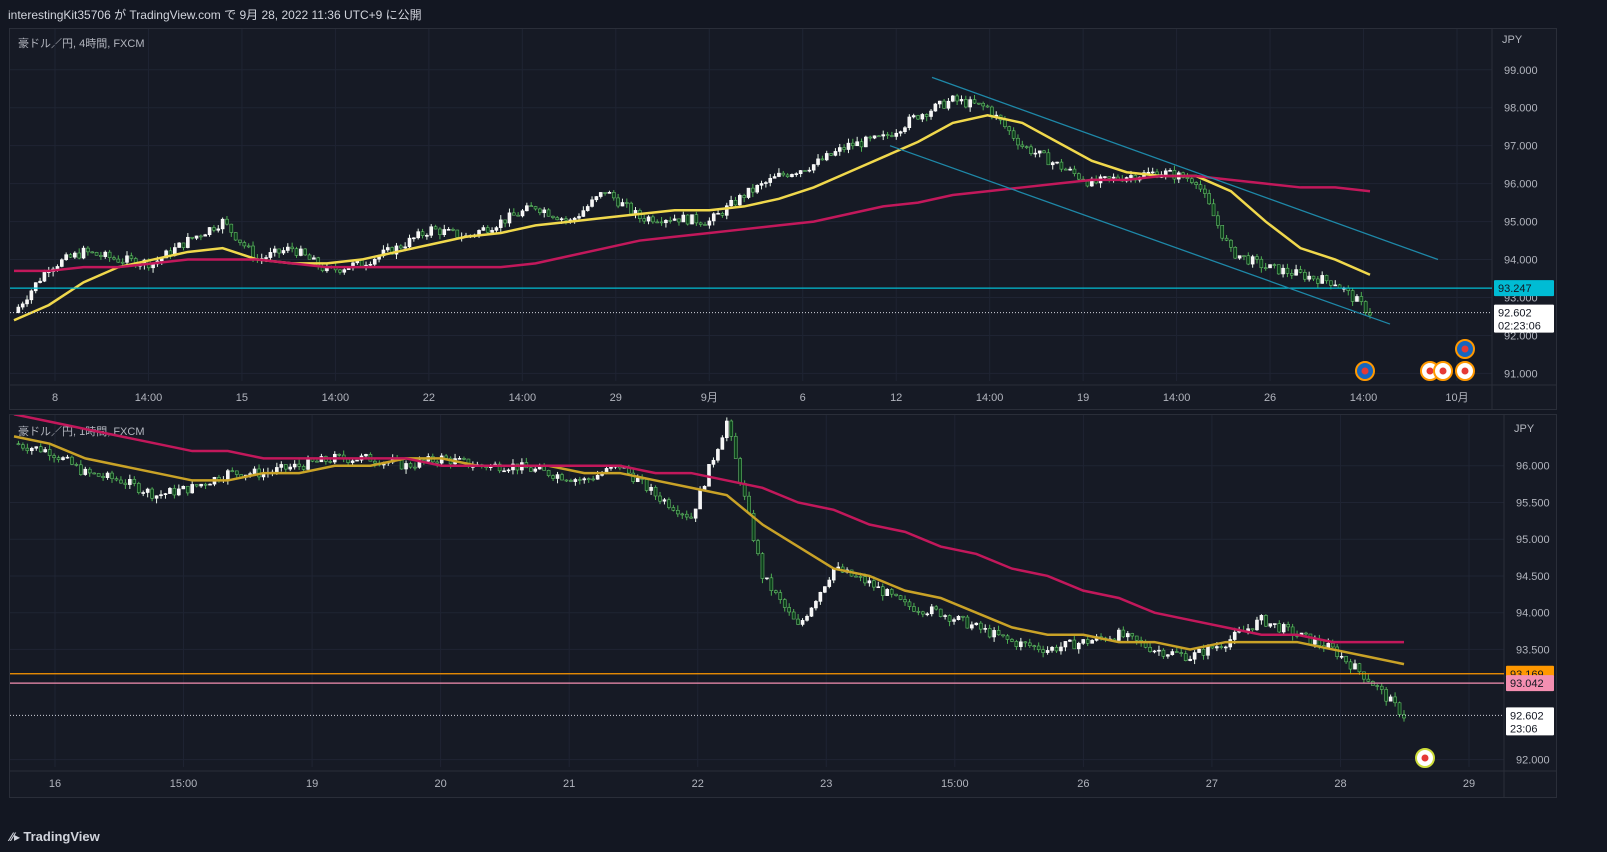 Image resolution: width=1607 pixels, height=852 pixels. What do you see at coordinates (55, 398) in the screenshot?
I see `x-tick-label: 8` at bounding box center [55, 398].